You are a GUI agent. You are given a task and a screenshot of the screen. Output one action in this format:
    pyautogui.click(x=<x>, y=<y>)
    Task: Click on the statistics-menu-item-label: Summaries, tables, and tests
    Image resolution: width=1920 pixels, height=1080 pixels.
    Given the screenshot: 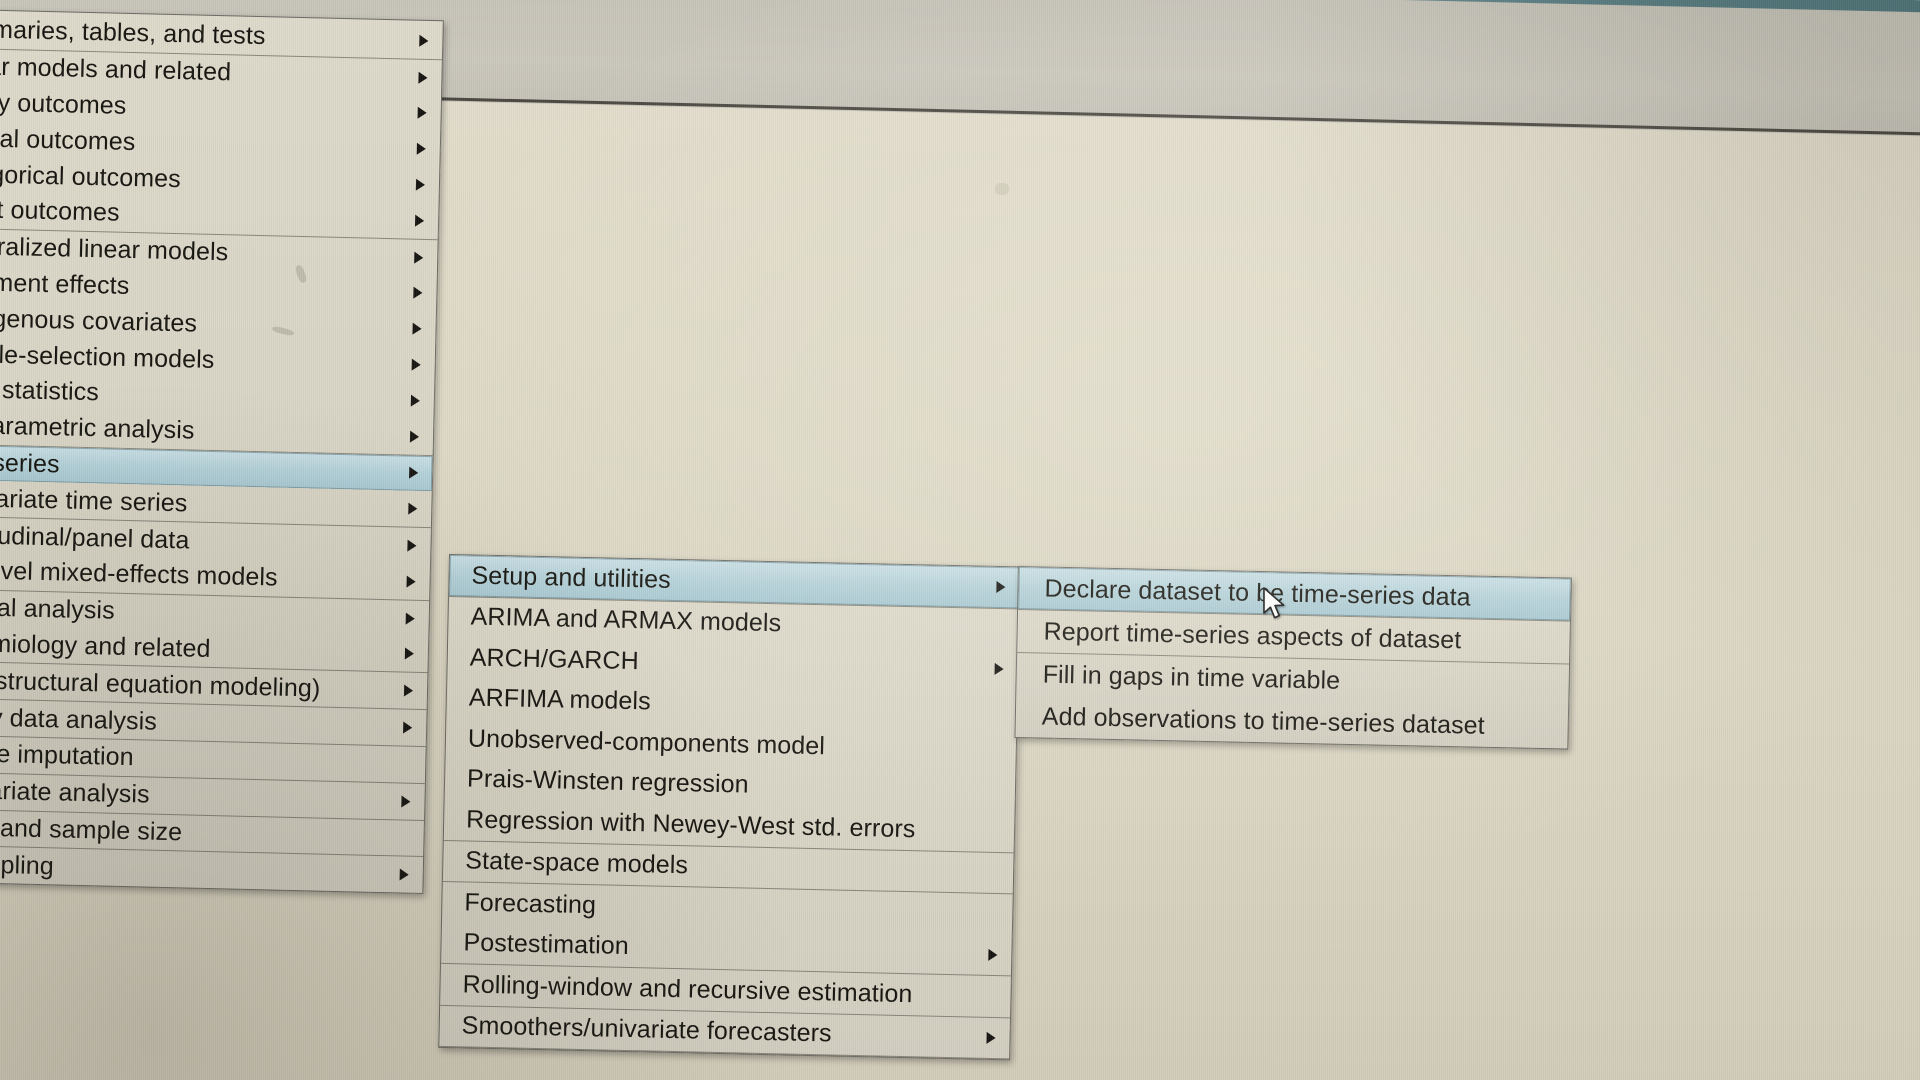 What is the action you would take?
    pyautogui.click(x=133, y=32)
    